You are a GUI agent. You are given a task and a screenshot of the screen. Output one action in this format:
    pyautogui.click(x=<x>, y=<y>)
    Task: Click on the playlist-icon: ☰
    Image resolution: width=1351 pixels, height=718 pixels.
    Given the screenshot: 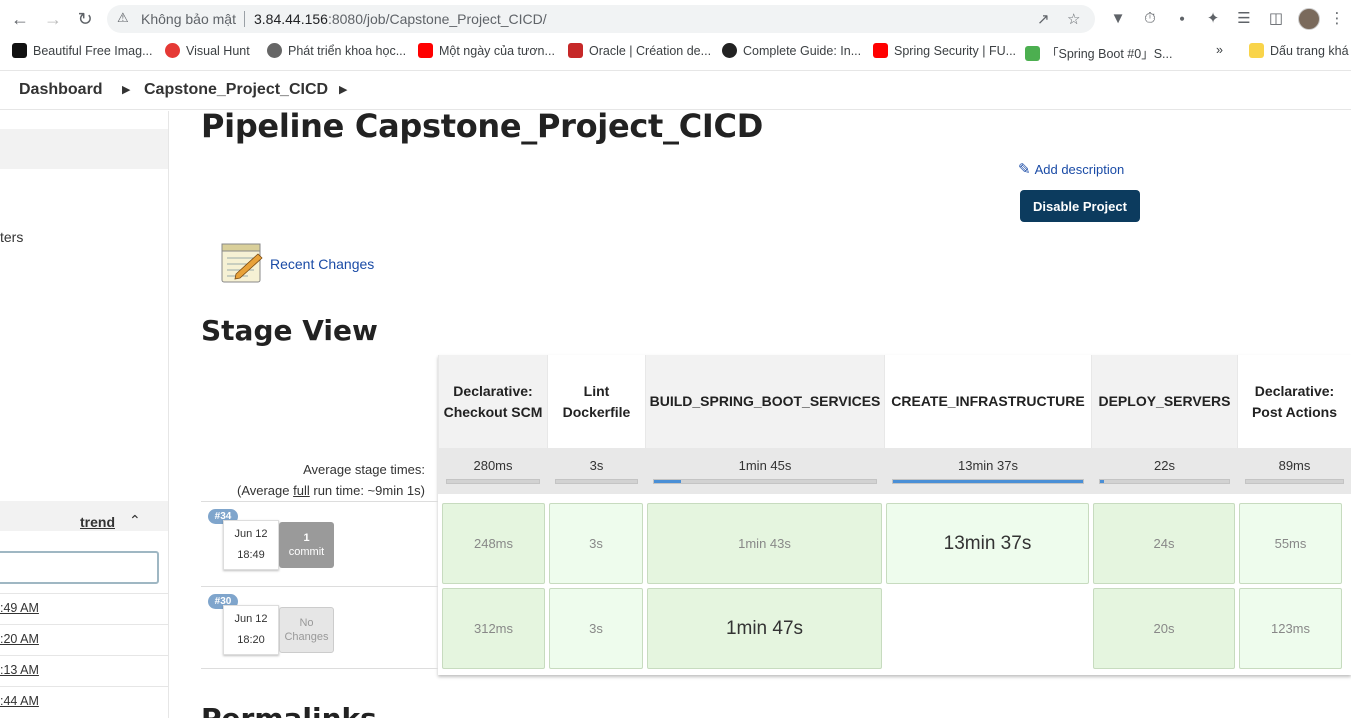 What is the action you would take?
    pyautogui.click(x=1244, y=19)
    